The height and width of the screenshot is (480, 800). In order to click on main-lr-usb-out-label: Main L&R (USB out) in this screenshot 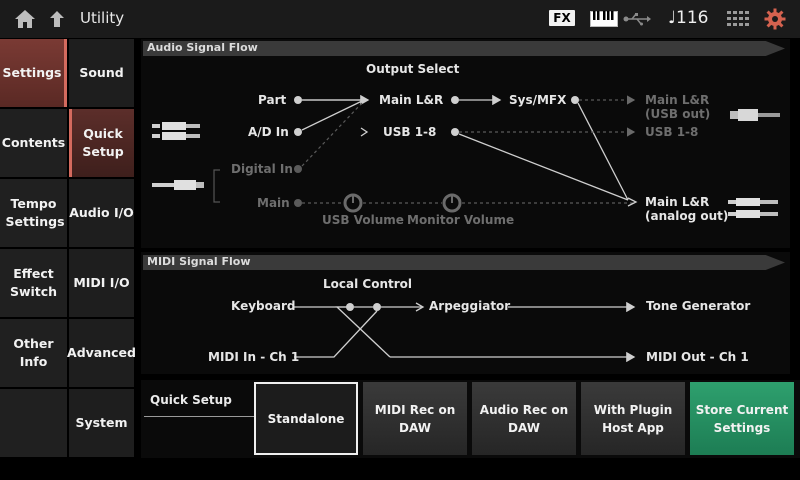, I will do `click(677, 107)`.